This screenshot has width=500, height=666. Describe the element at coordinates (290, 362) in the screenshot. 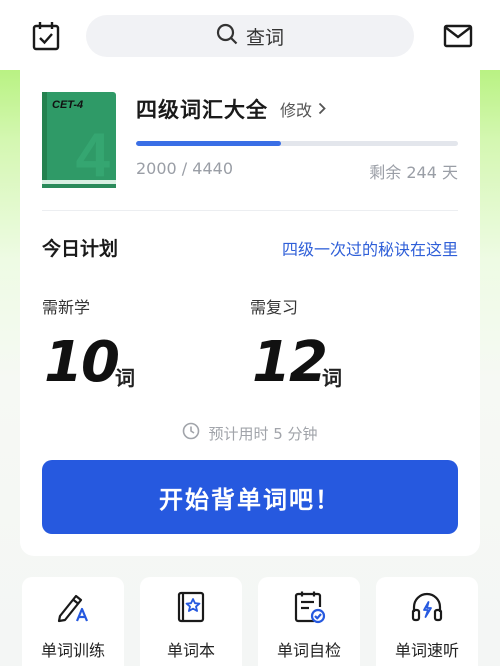

I see `review-words-count: 12` at that location.